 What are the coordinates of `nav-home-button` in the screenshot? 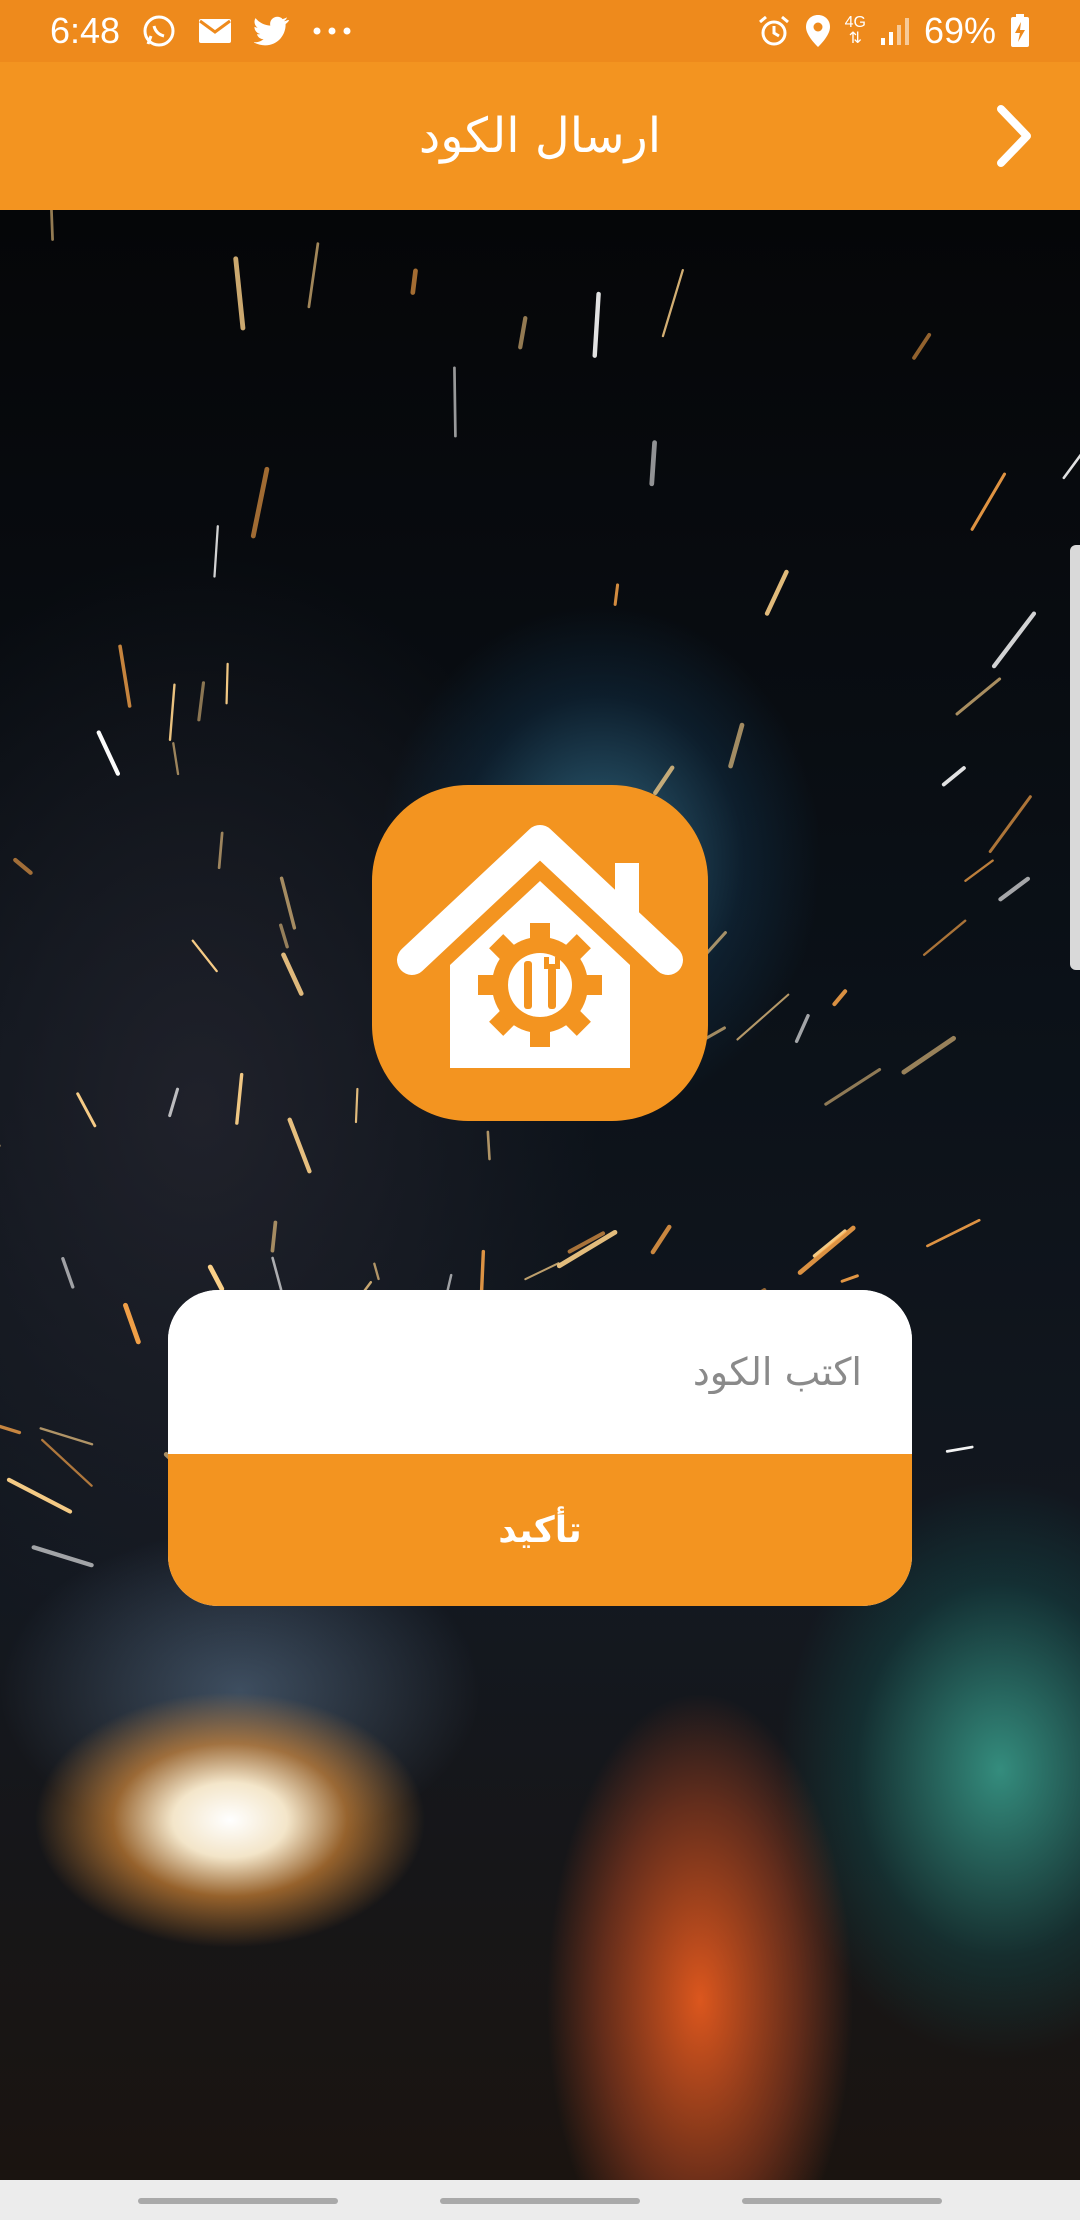 It's located at (540, 2201).